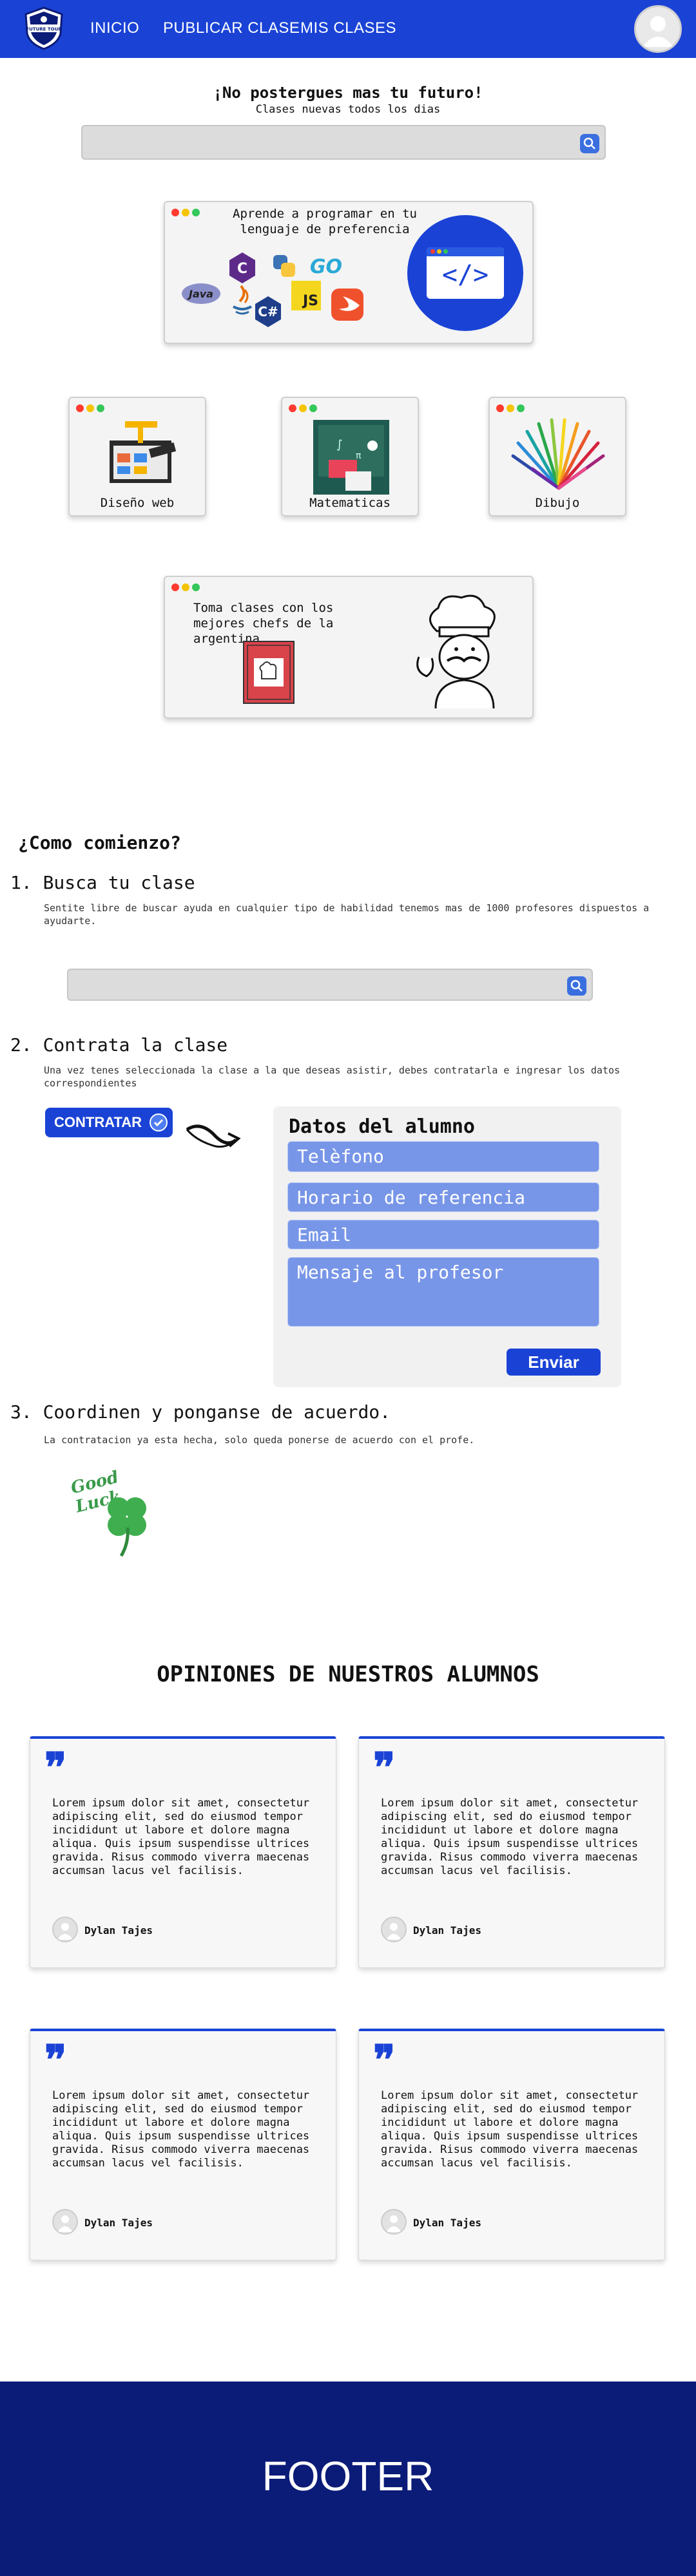 This screenshot has width=696, height=2576. I want to click on category-label: Dibujo, so click(557, 503).